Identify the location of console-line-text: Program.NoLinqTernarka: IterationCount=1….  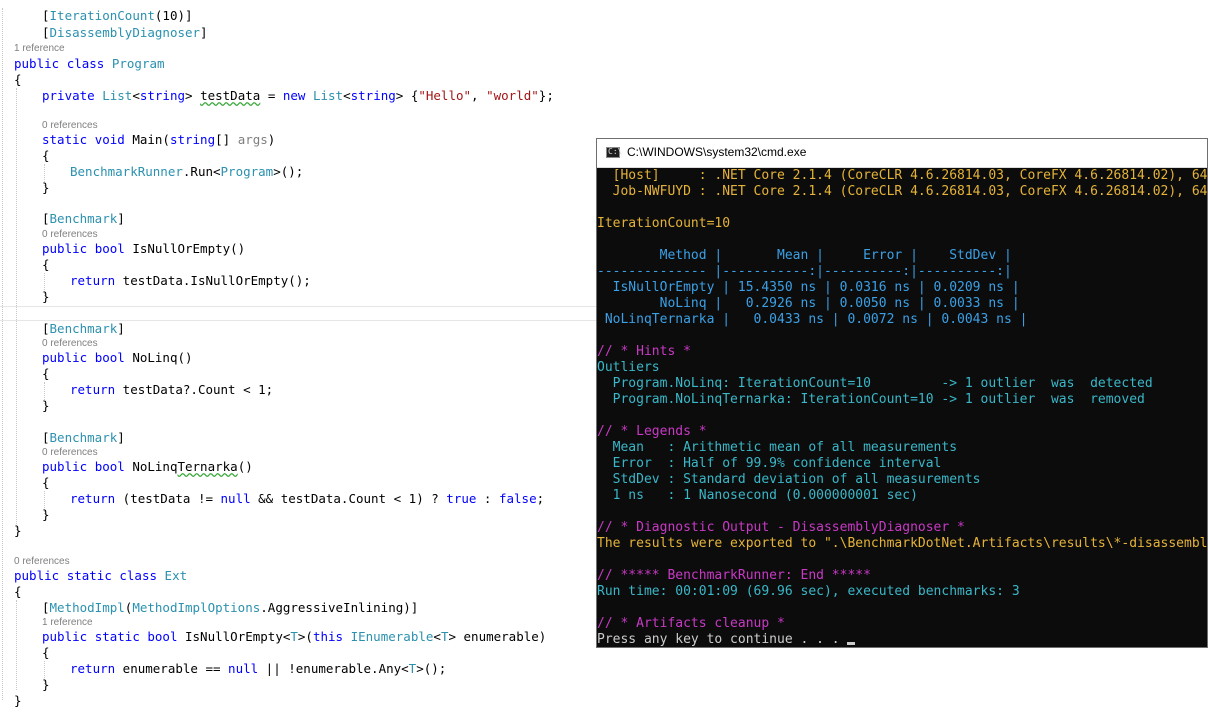
(871, 399).